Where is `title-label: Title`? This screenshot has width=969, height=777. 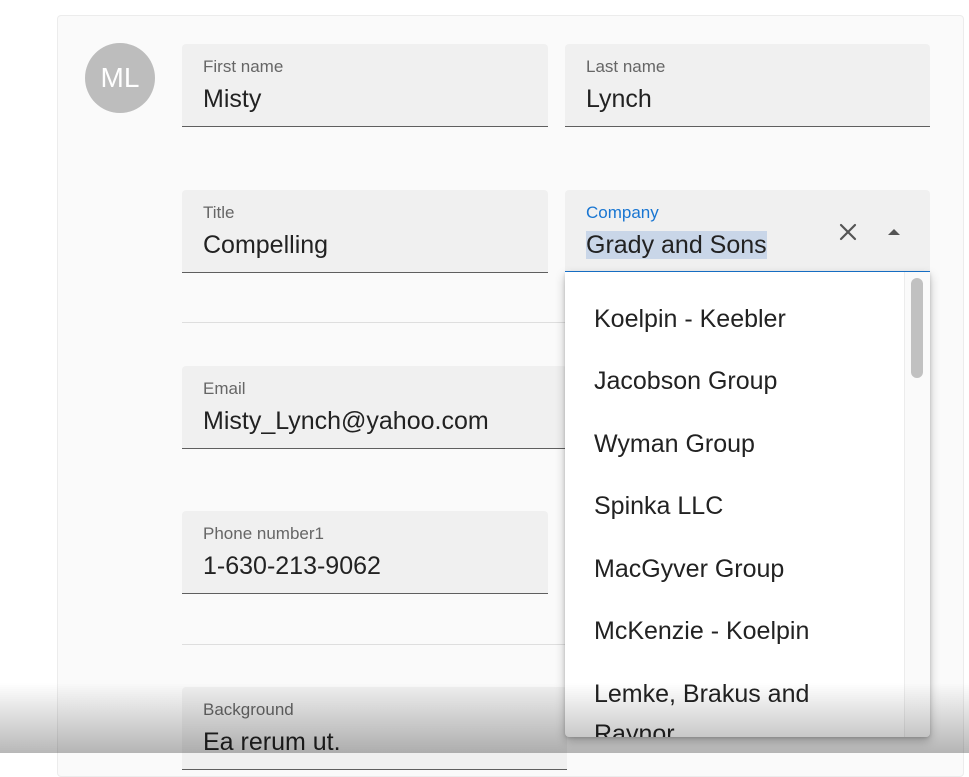
title-label: Title is located at coordinates (219, 212).